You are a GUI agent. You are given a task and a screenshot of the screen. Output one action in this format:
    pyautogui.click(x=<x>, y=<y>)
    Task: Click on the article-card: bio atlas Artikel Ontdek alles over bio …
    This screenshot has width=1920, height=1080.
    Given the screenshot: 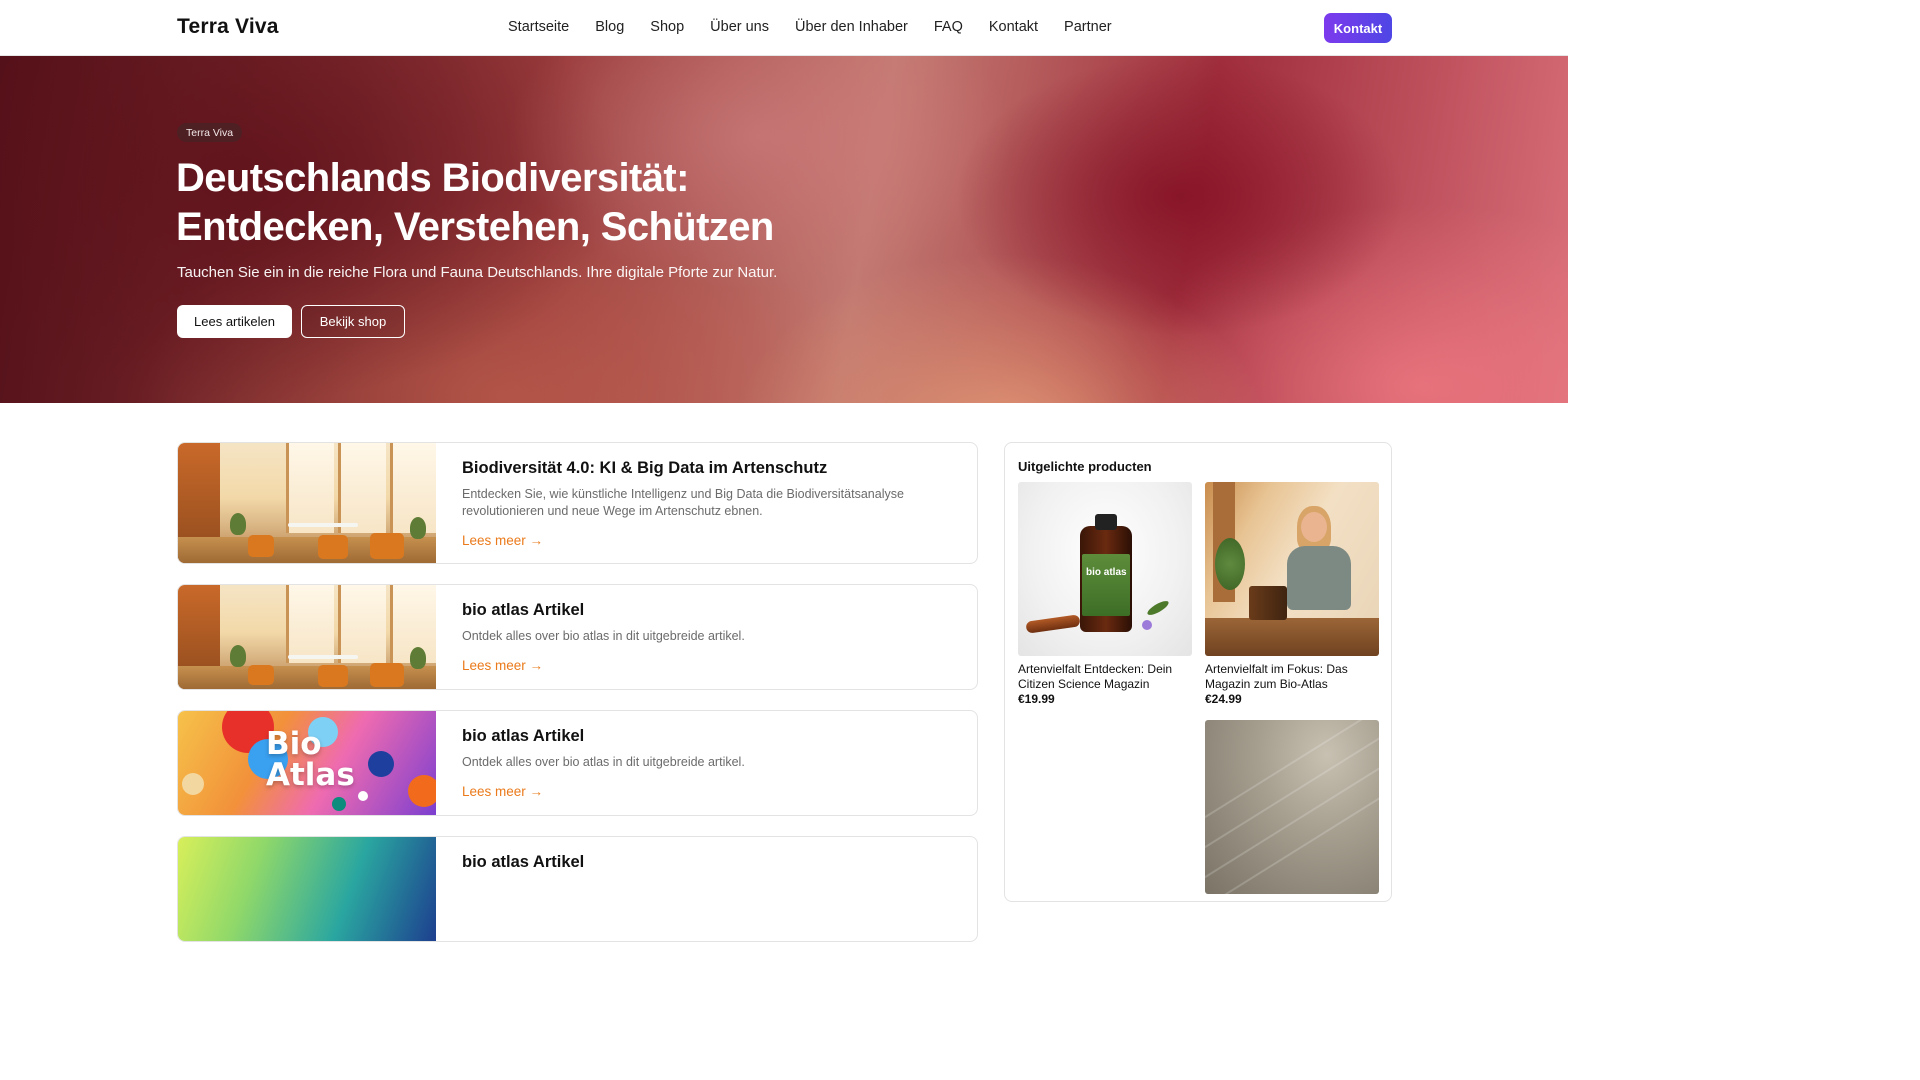 What is the action you would take?
    pyautogui.click(x=577, y=637)
    